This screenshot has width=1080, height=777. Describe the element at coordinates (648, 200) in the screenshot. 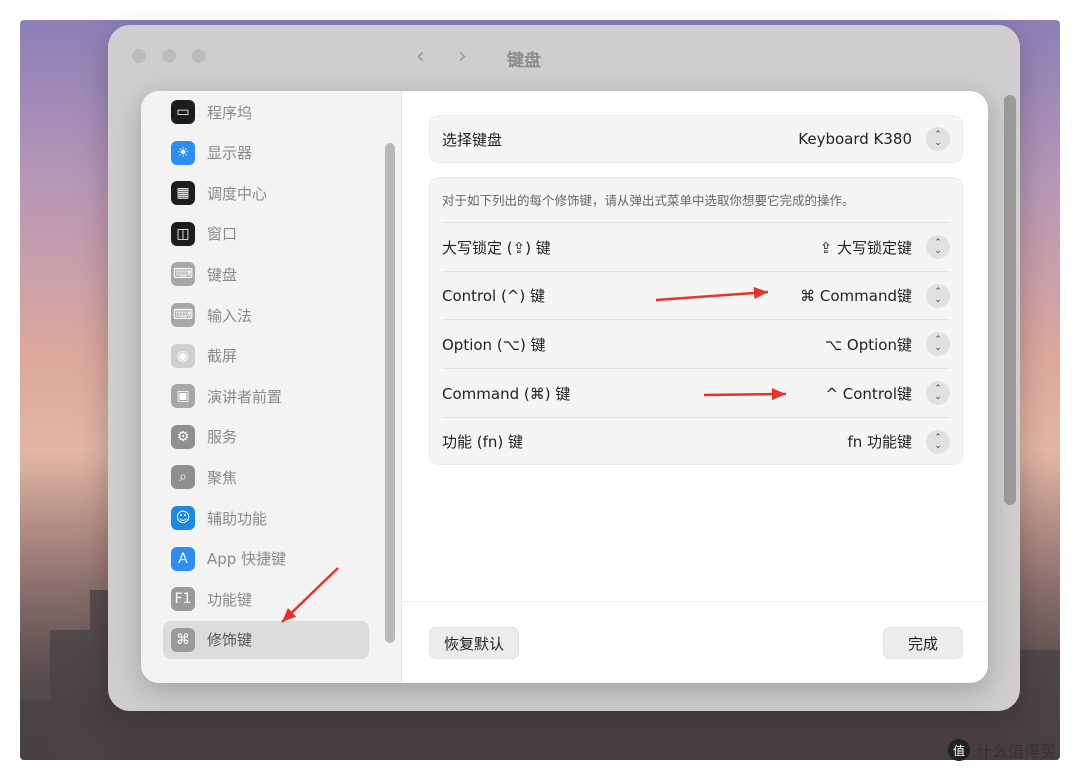

I see `modifier-description: 对于如下列出的每个修饰键，请从弹出式菜单中选取你想要它完成的操作。` at that location.